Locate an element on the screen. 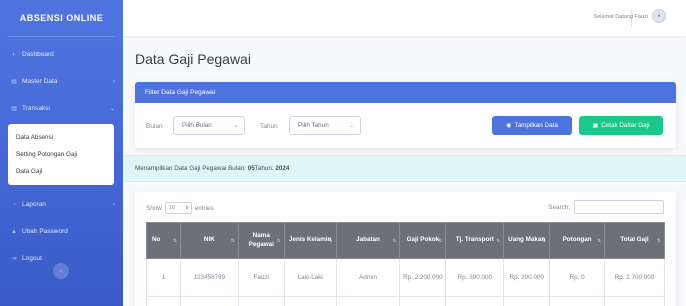 This screenshot has width=686, height=306. chevron-left-icon: ‹ is located at coordinates (61, 271).